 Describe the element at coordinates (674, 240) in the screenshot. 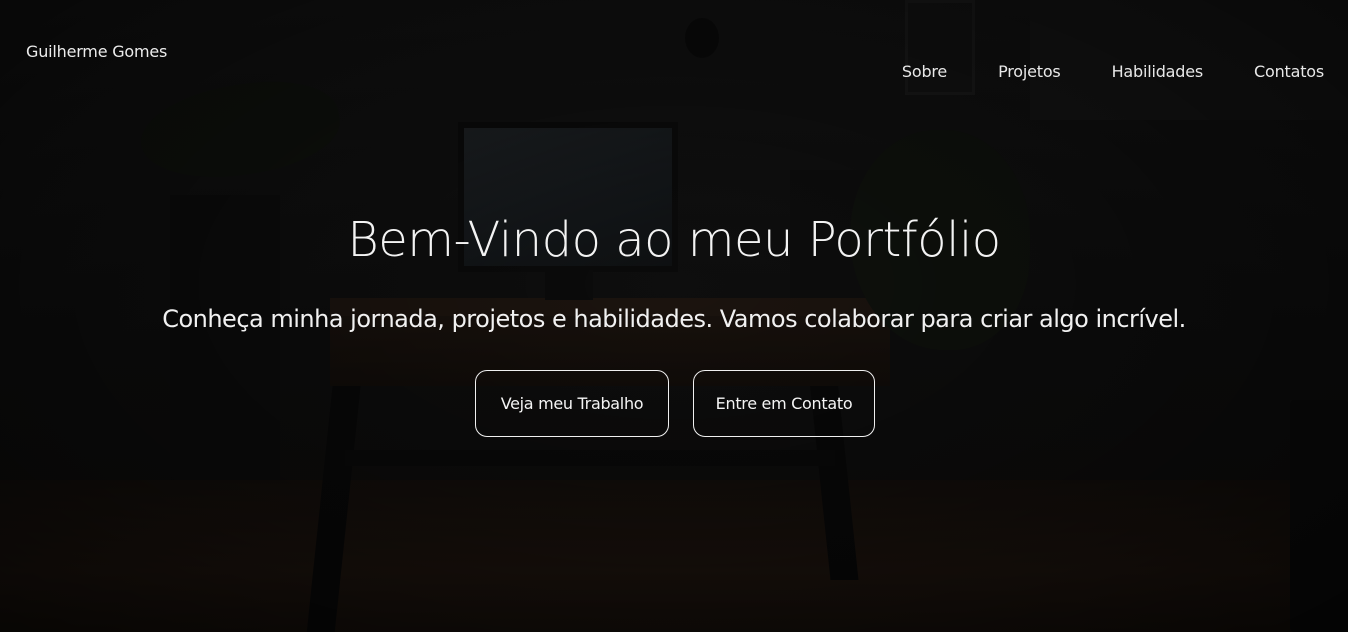

I see `hero-title: Bem-Vindo ao meu Portfólio` at that location.